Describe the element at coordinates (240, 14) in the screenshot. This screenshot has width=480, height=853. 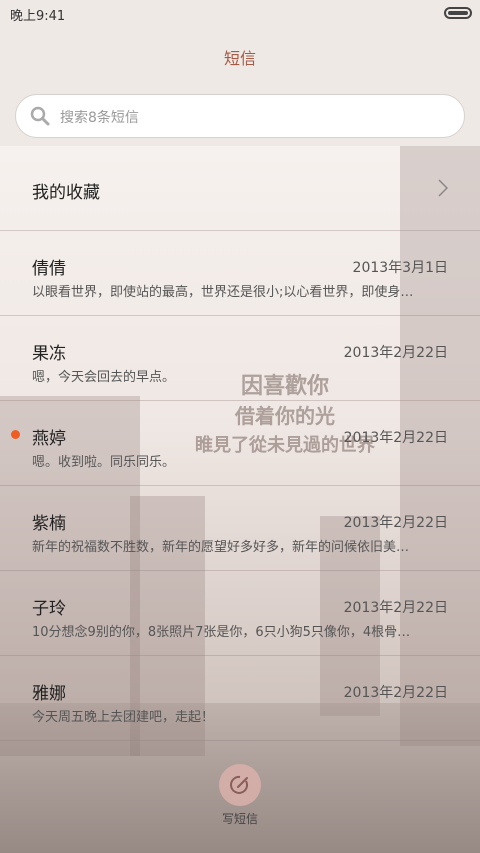
I see `status-bar: 晚上9:41` at that location.